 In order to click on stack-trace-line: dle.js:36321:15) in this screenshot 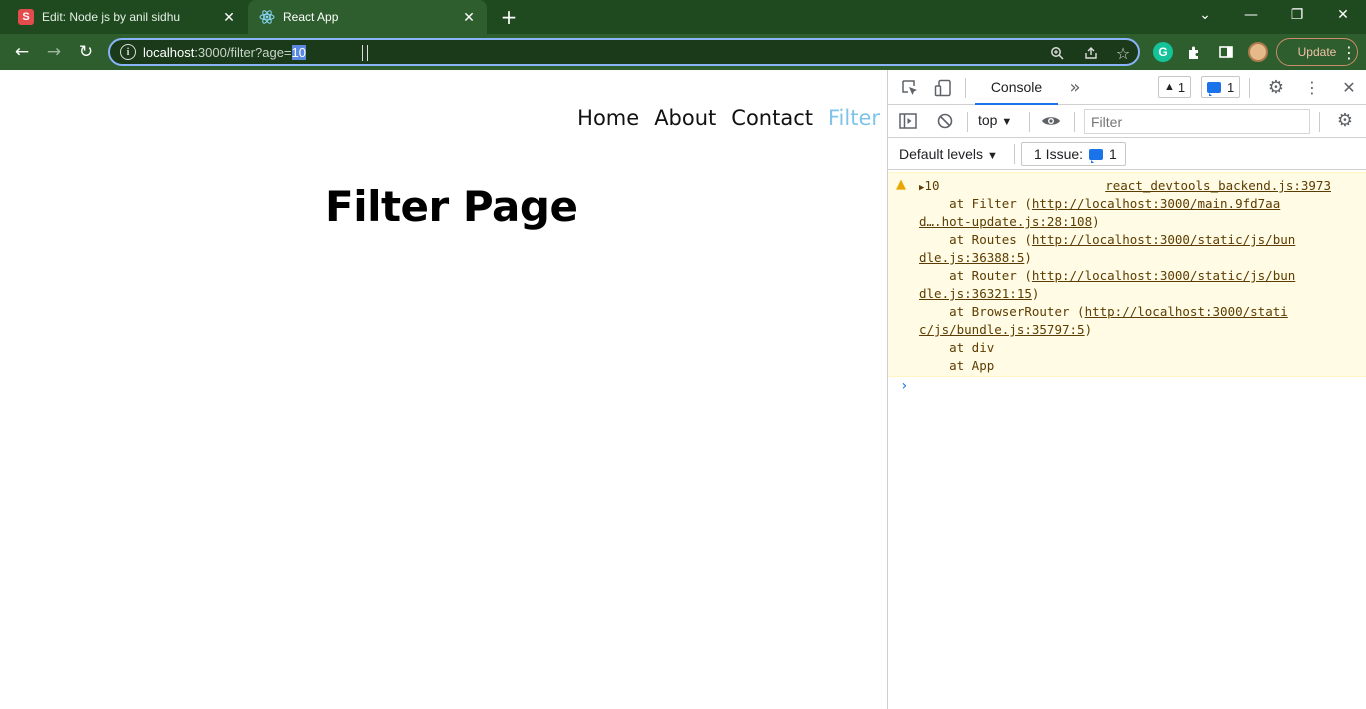, I will do `click(979, 294)`.